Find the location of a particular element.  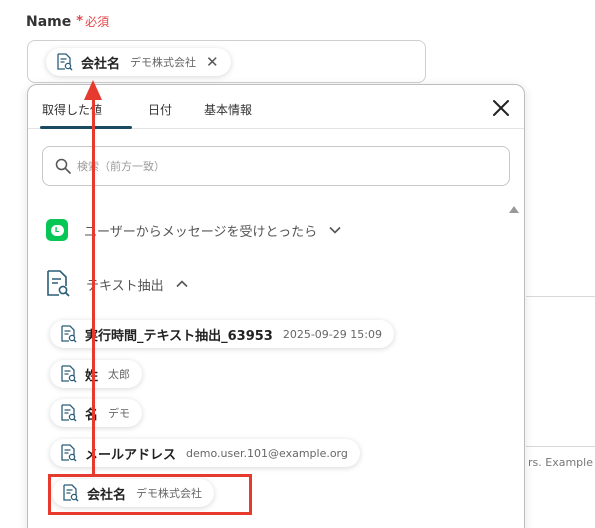

value-item: メールアドレス demo.user.101@example.org is located at coordinates (205, 453).